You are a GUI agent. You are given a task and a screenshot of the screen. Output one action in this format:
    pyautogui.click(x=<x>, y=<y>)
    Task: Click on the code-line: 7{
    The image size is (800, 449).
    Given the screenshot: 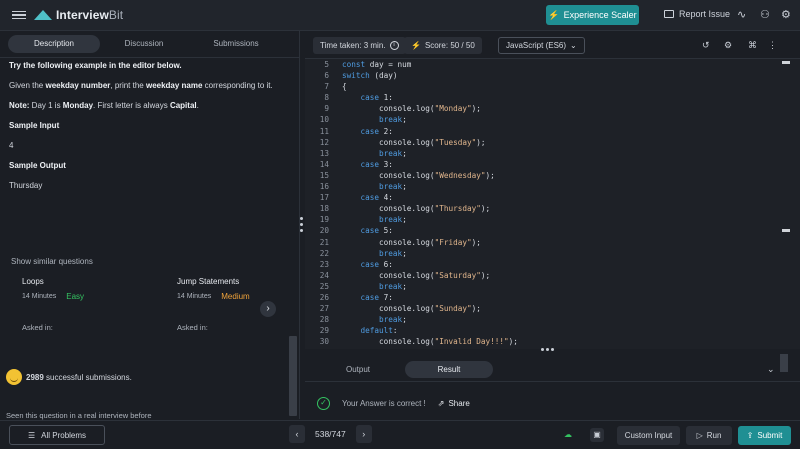 What is the action you would take?
    pyautogui.click(x=543, y=86)
    